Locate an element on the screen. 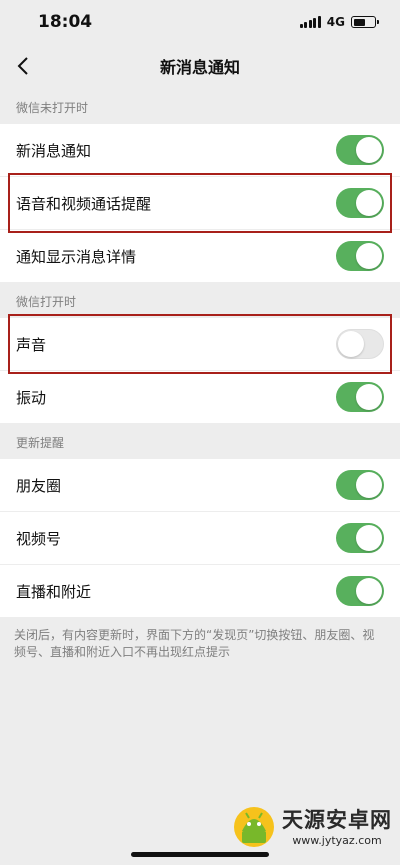 This screenshot has width=400, height=865. setting-label: 视频号 is located at coordinates (39, 538).